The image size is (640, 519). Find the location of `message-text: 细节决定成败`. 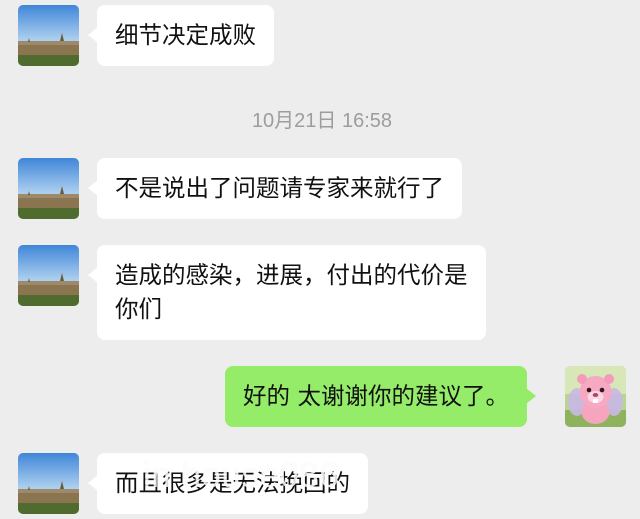

message-text: 细节决定成败 is located at coordinates (185, 35).